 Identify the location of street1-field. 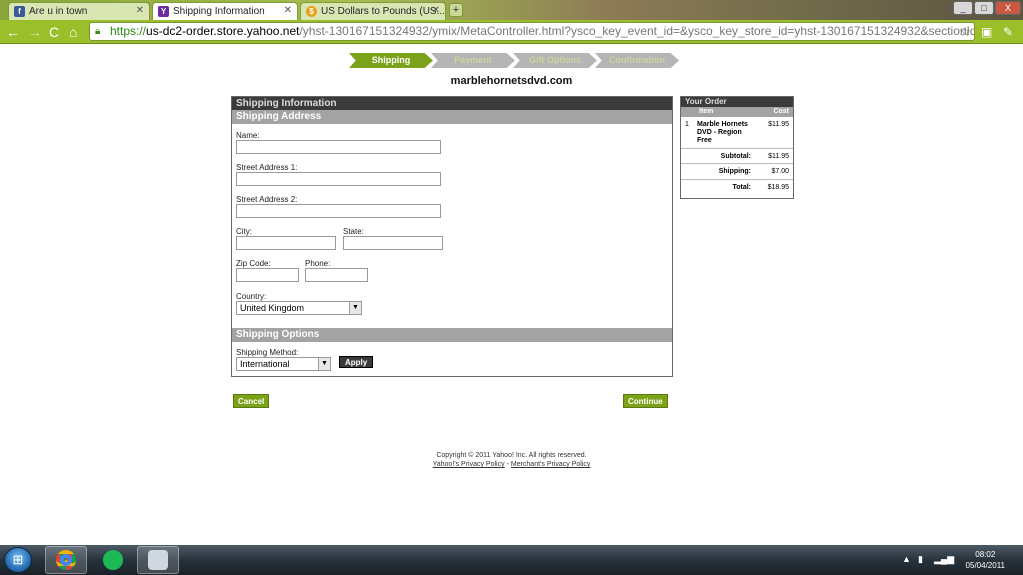
(338, 179).